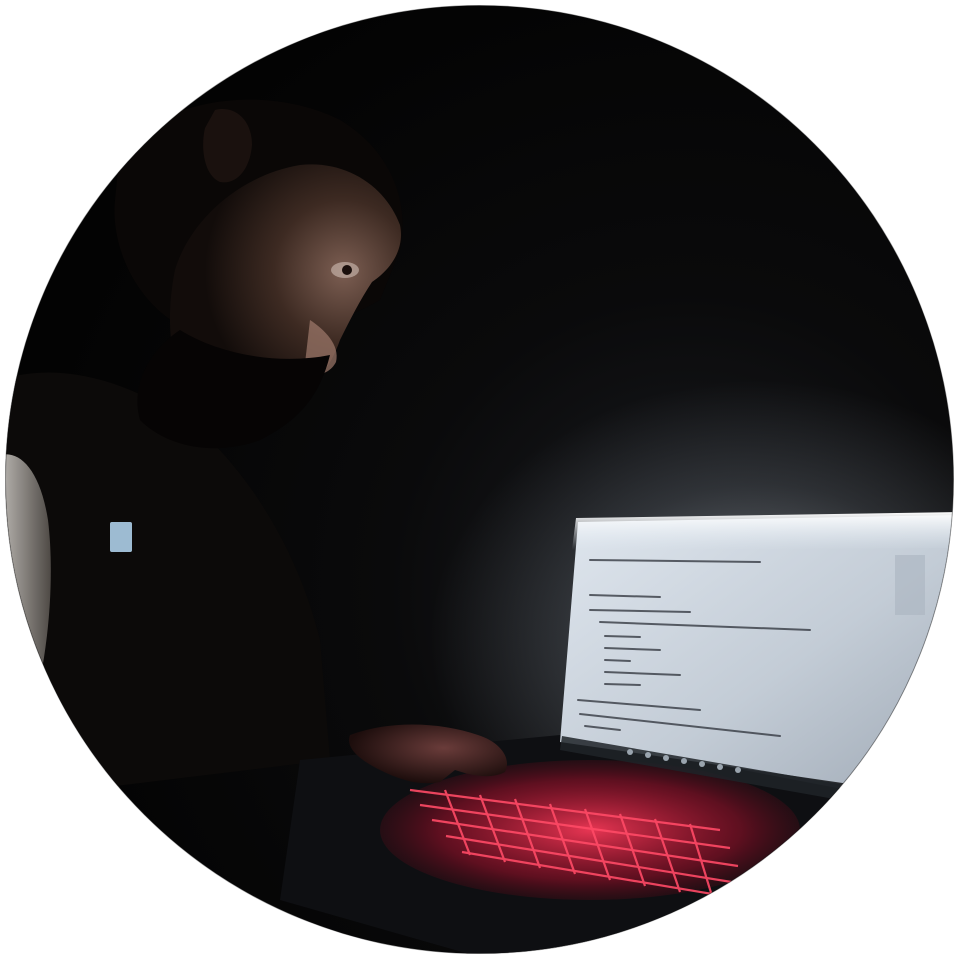 Image resolution: width=959 pixels, height=959 pixels. Describe the element at coordinates (757, 656) in the screenshot. I see `laptop-screen` at that location.